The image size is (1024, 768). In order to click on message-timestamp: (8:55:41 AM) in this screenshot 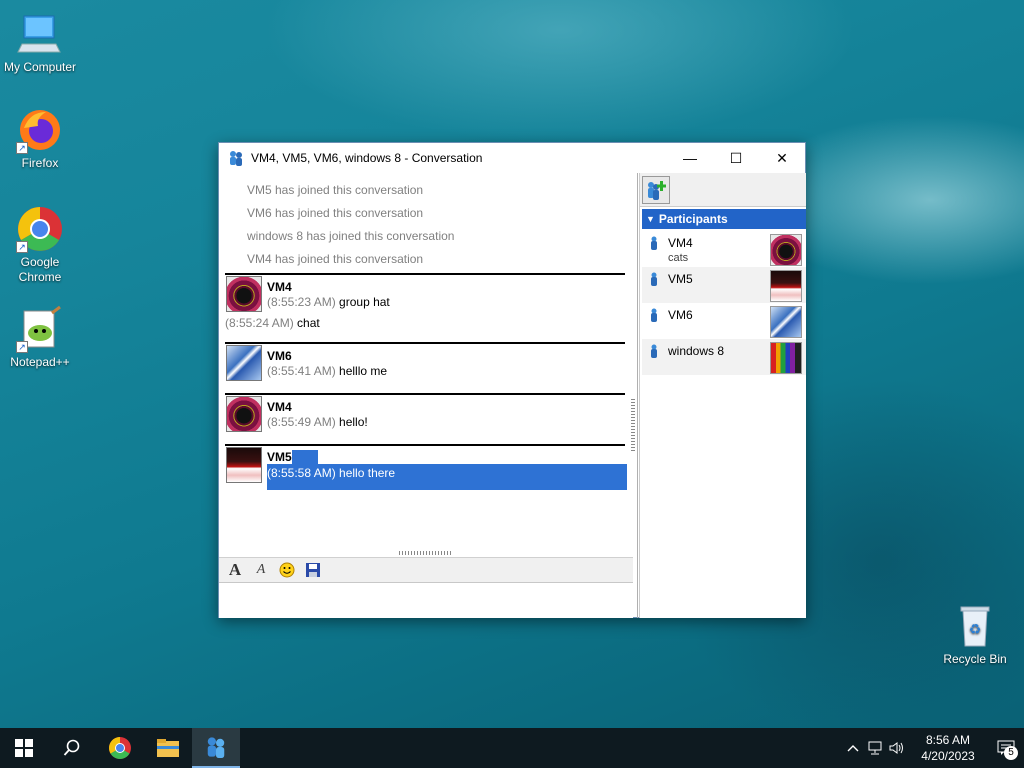, I will do `click(301, 371)`.